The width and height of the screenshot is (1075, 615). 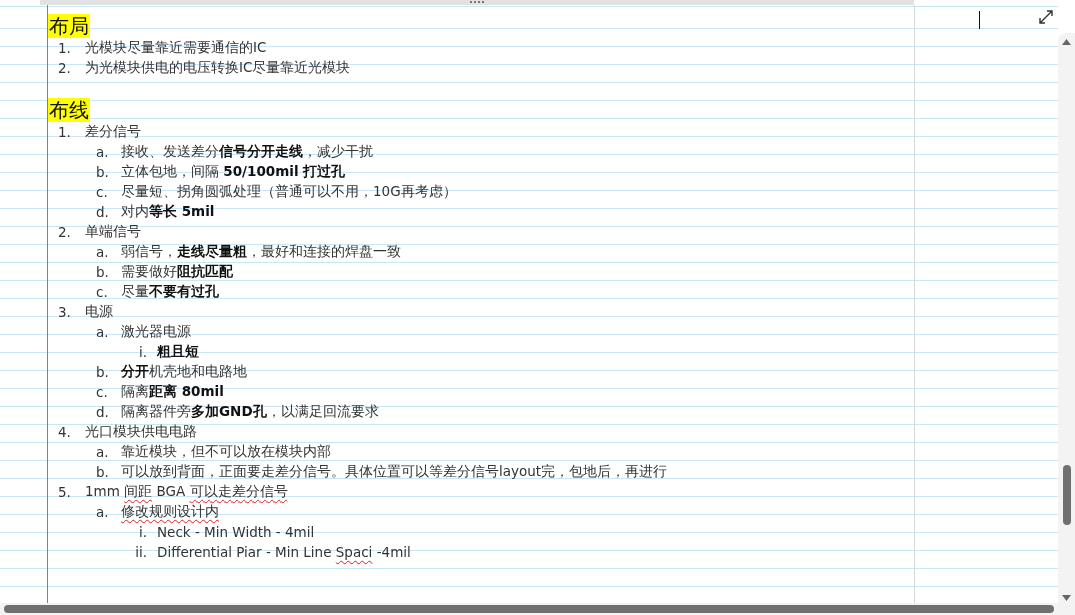 I want to click on list-item-text: 差分信号, so click(x=113, y=132).